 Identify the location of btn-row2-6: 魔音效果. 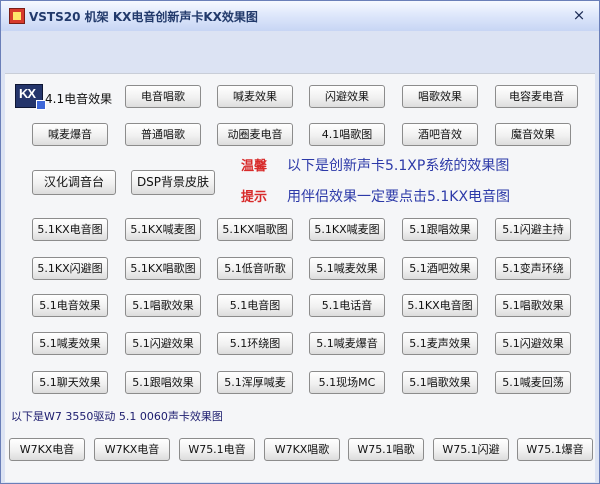
(533, 134).